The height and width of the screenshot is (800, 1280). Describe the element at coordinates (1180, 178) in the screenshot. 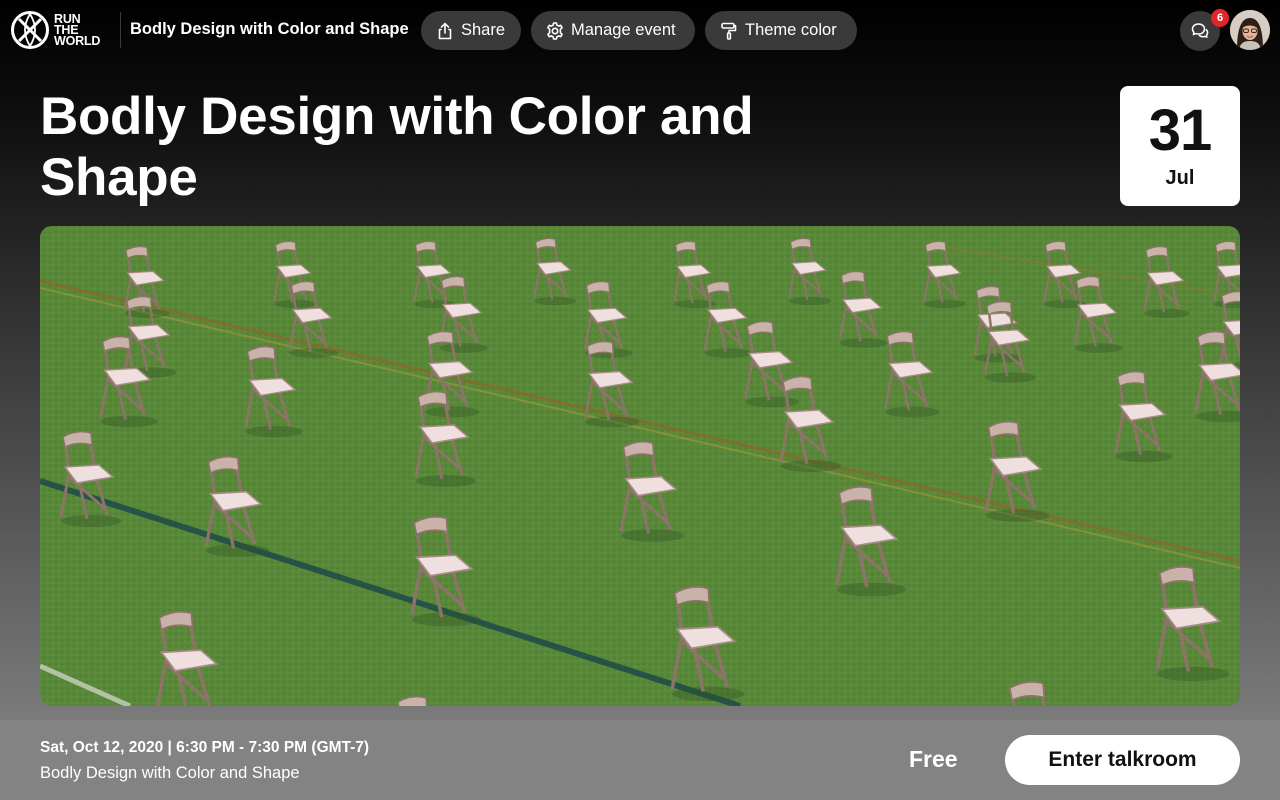

I see `date-month: Jul` at that location.